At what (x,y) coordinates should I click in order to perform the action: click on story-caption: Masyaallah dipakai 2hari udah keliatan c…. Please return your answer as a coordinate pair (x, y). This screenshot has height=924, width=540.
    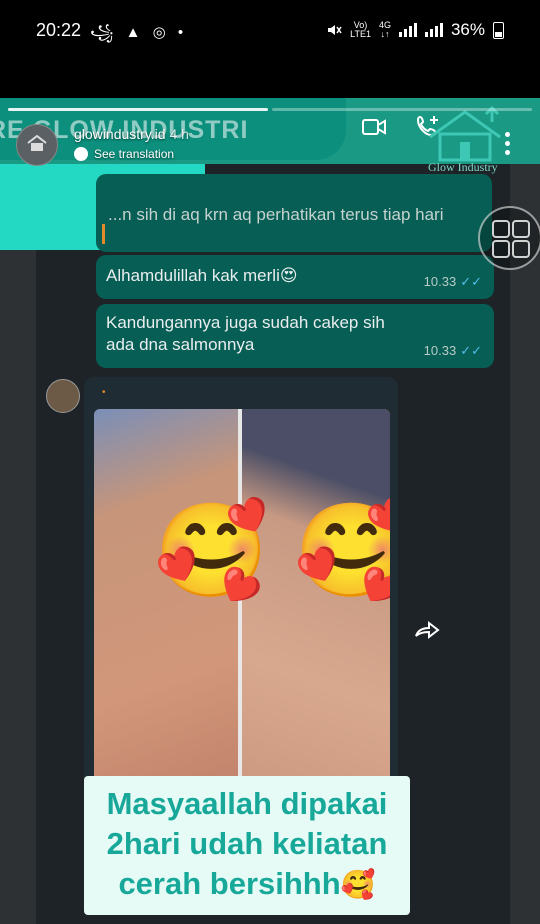
    Looking at the image, I should click on (247, 845).